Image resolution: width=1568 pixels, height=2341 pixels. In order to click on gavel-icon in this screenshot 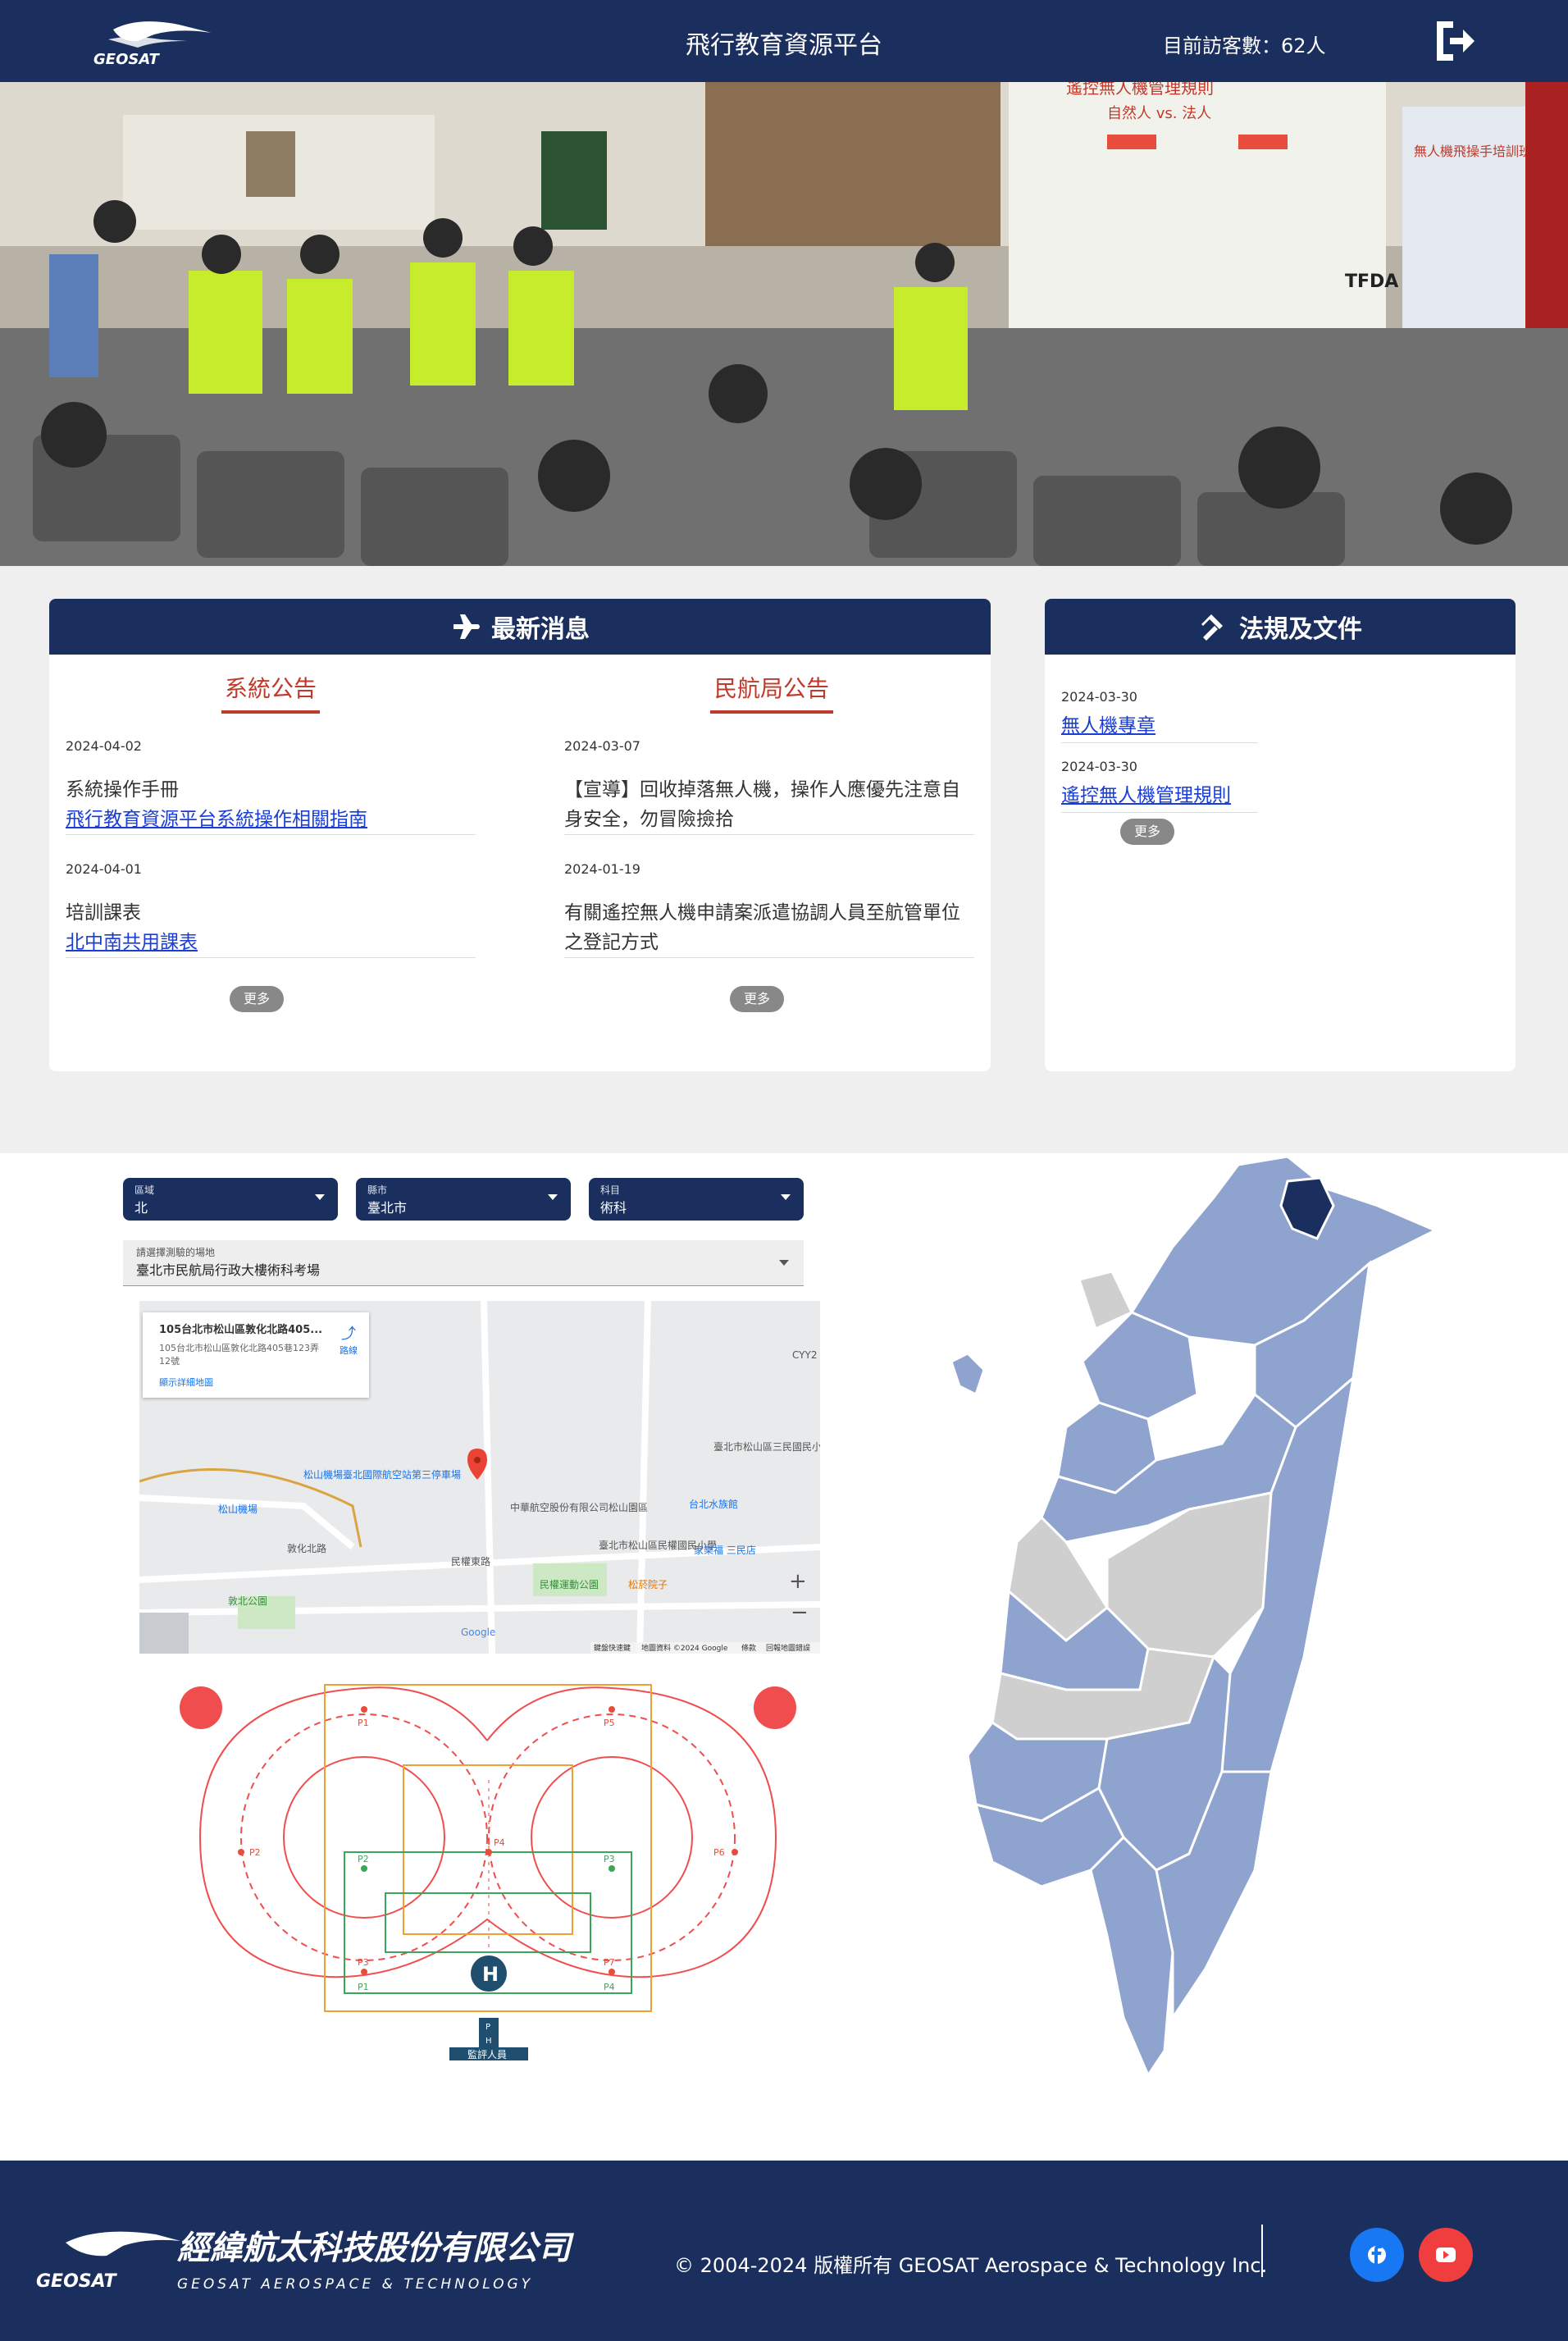, I will do `click(1212, 627)`.